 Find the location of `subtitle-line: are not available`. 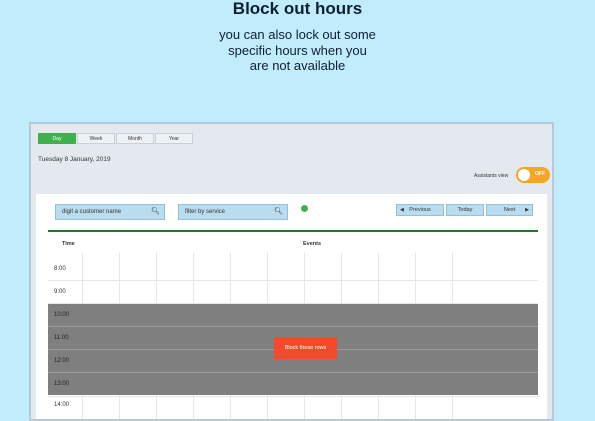

subtitle-line: are not available is located at coordinates (297, 65).